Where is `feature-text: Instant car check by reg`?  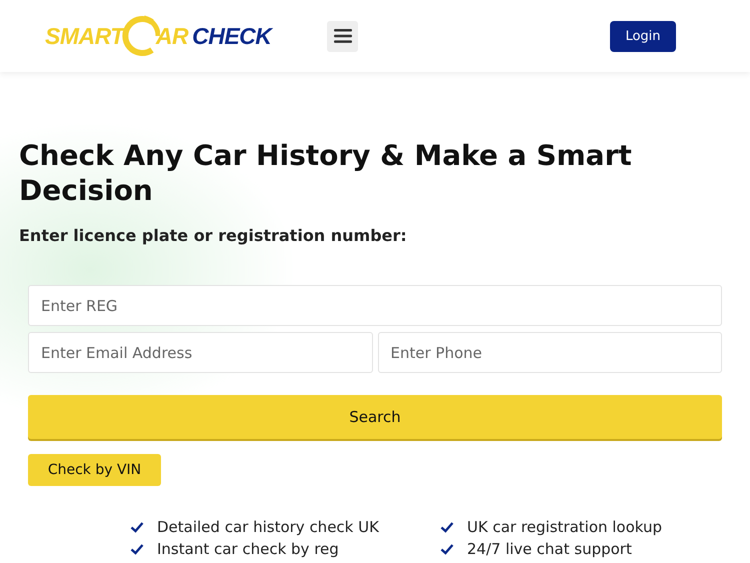 feature-text: Instant car check by reg is located at coordinates (248, 549).